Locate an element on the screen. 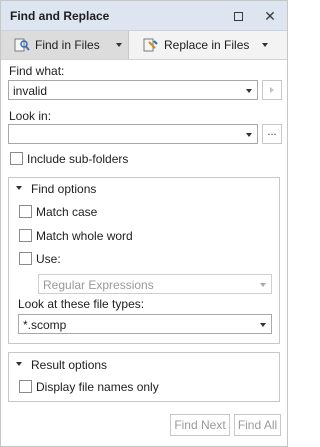 The image size is (320, 447). look-in-combo is located at coordinates (133, 134).